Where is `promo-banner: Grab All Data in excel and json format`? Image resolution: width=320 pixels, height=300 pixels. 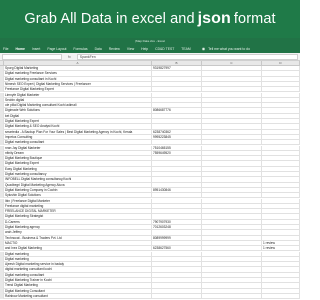
promo-banner: Grab All Data in excel and json format is located at coordinates (150, 19).